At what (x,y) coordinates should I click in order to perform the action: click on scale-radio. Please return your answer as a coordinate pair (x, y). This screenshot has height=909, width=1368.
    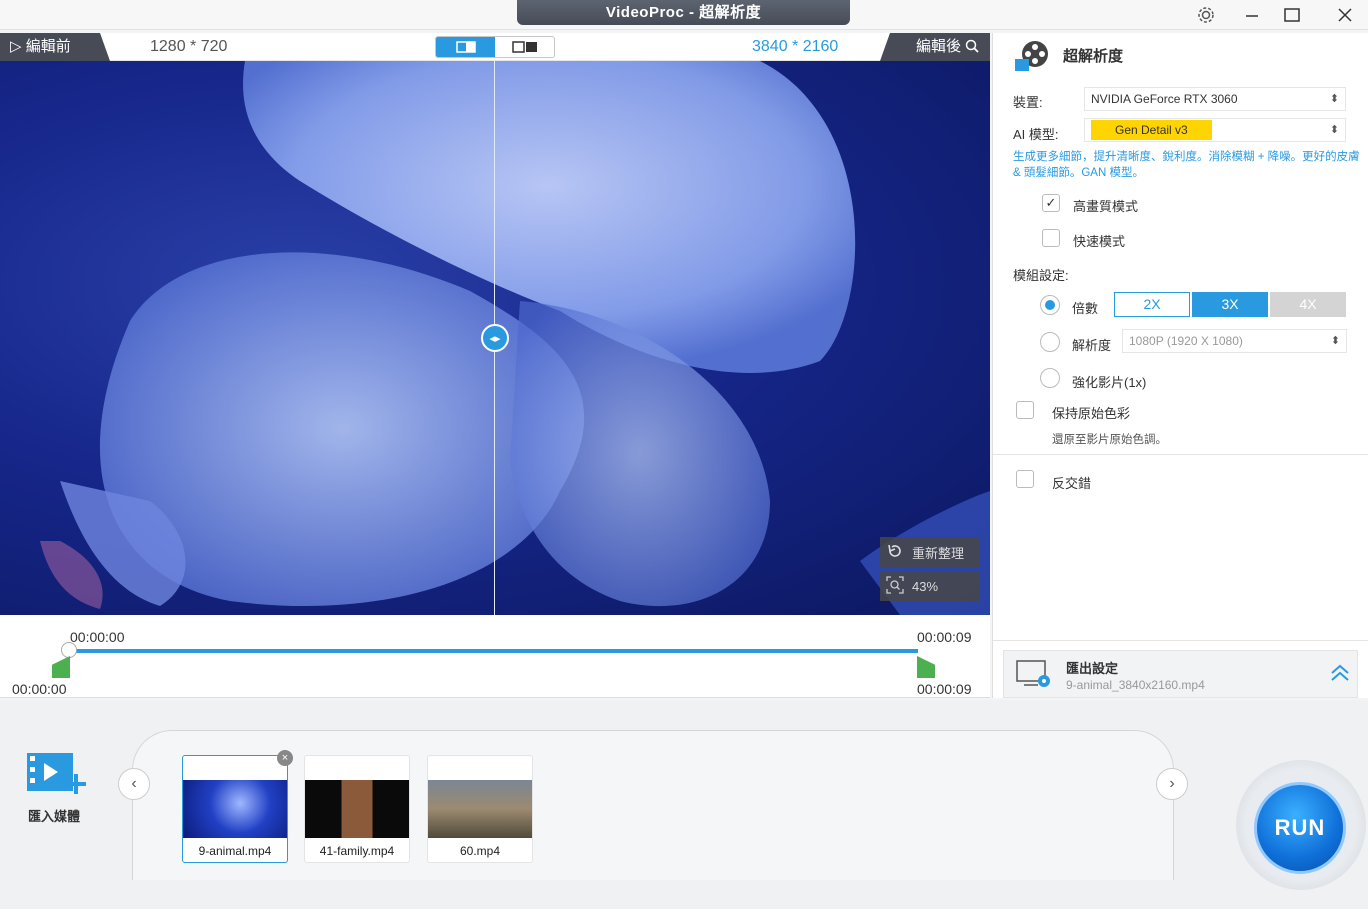
    Looking at the image, I should click on (1050, 305).